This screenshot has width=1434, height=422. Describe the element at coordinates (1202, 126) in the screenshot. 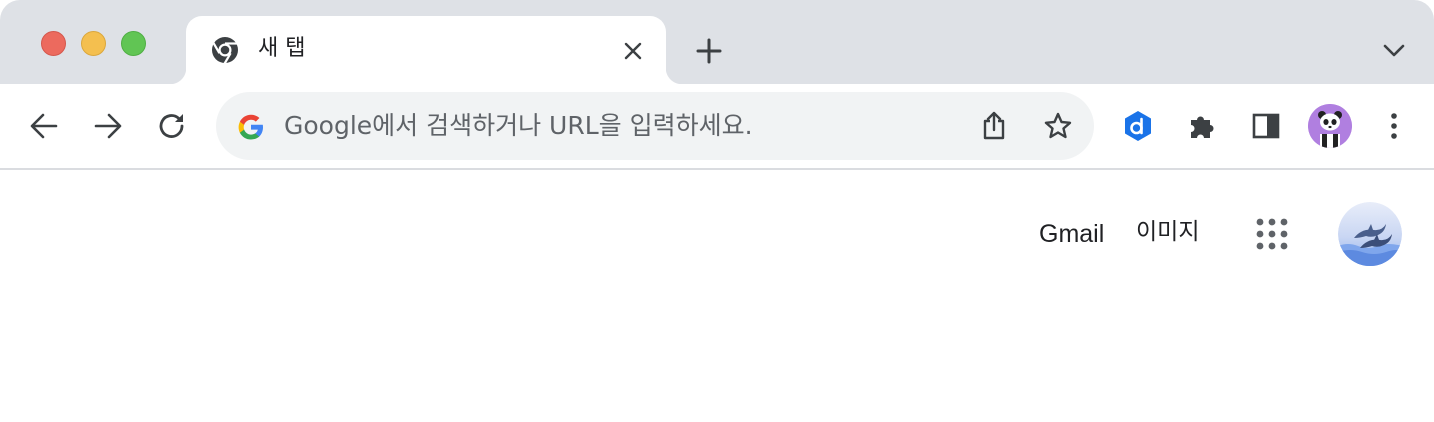

I see `puzzle-icon` at that location.